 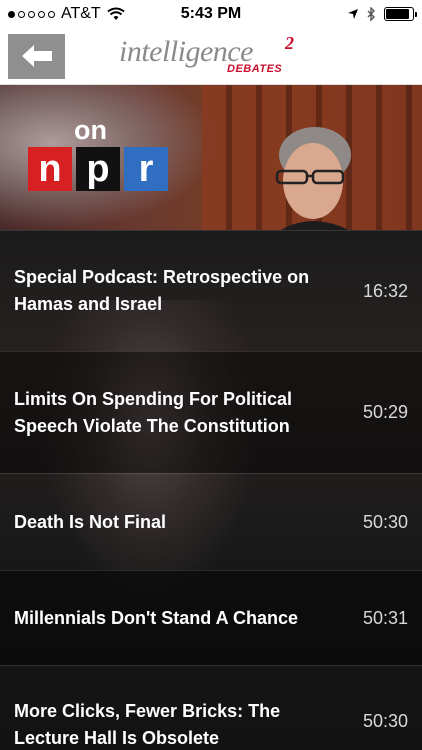 I want to click on battery-fill, so click(x=398, y=14).